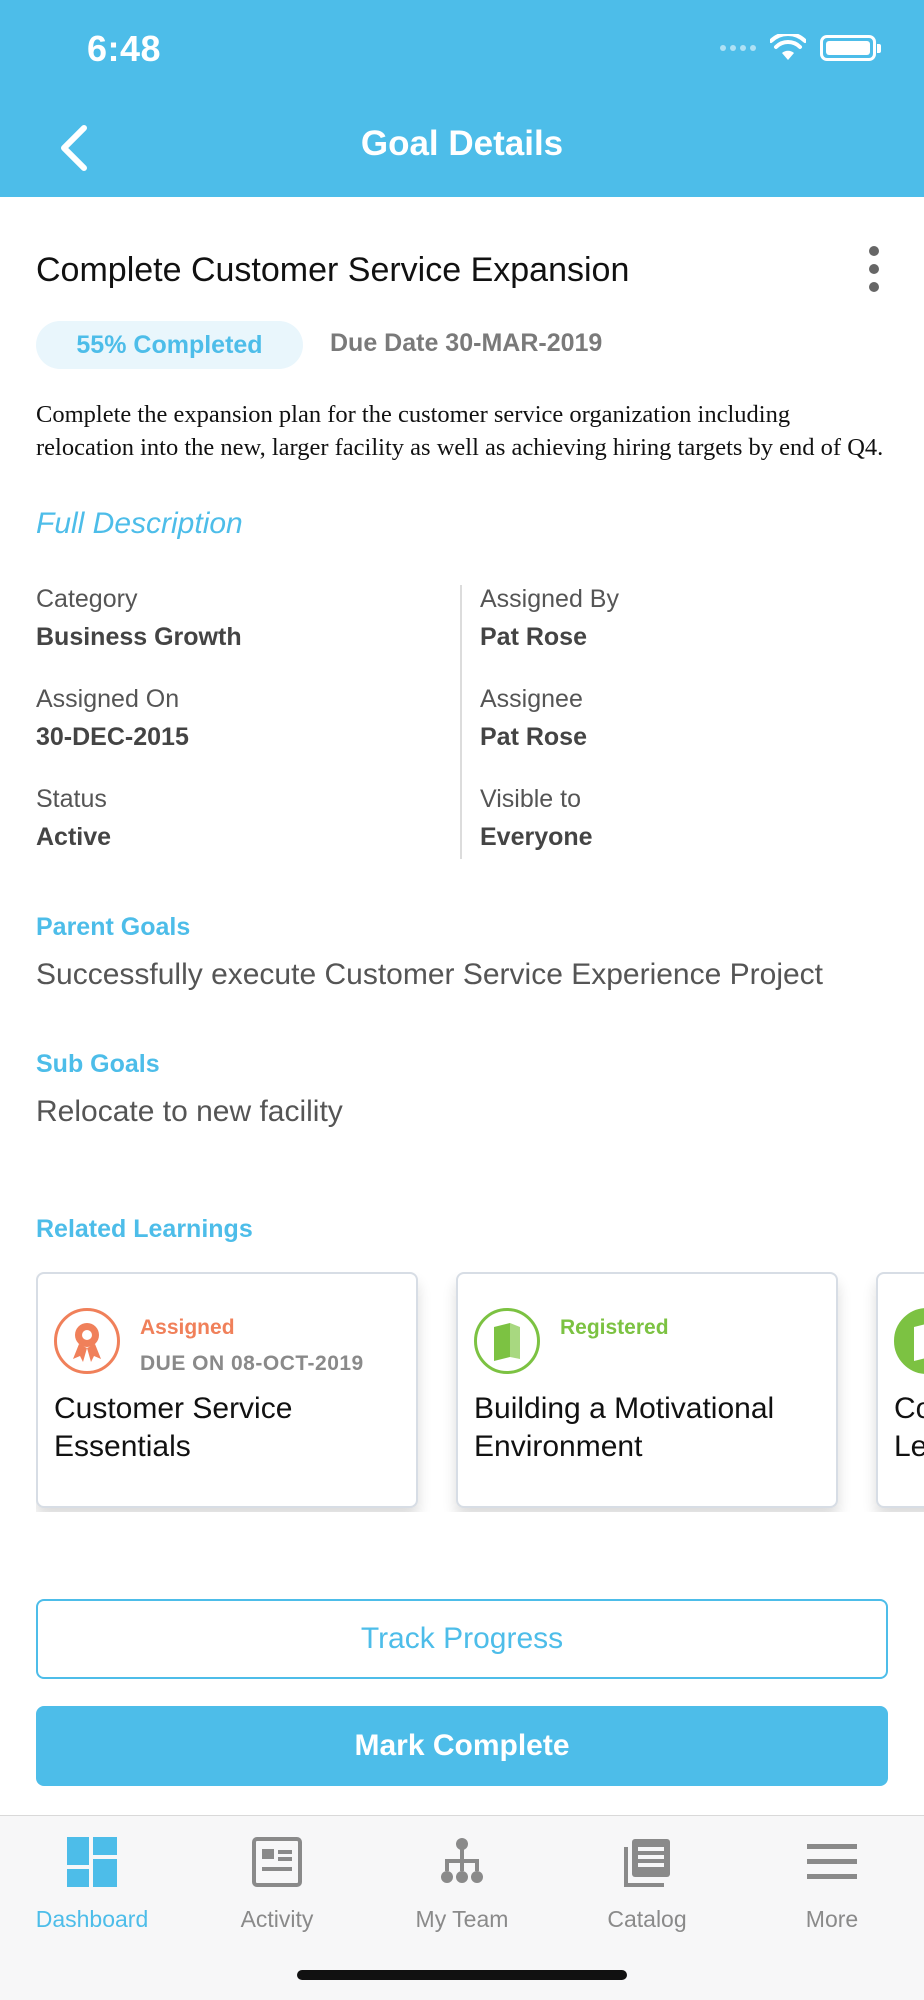 Image resolution: width=924 pixels, height=2000 pixels. Describe the element at coordinates (124, 48) in the screenshot. I see `status-time: 6:48` at that location.